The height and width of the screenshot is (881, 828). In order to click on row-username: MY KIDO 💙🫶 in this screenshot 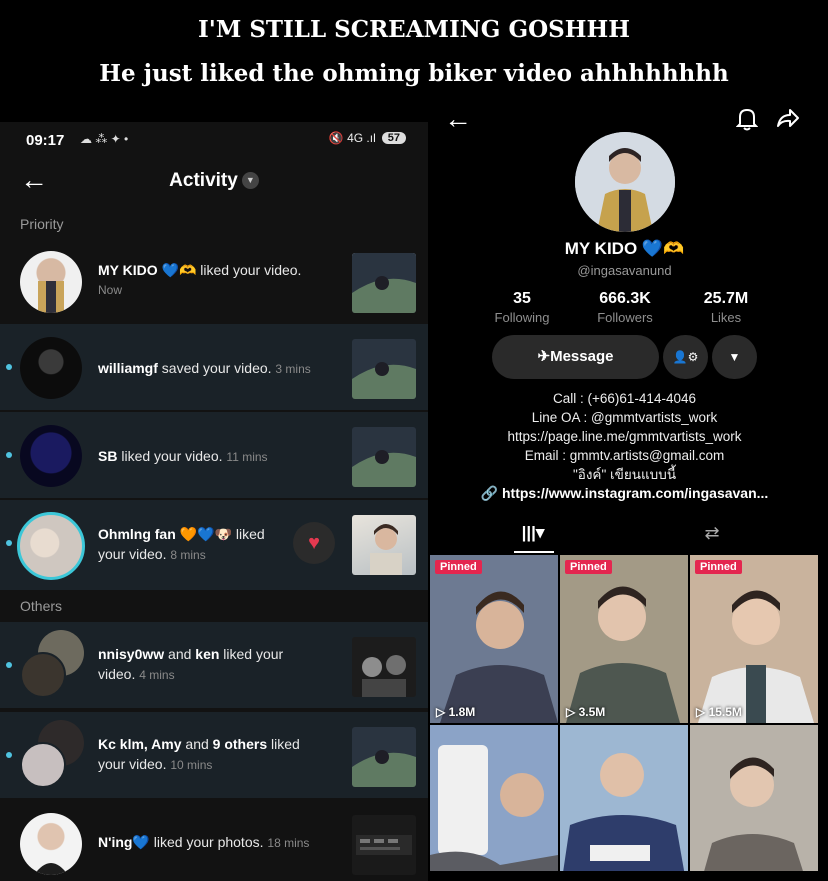, I will do `click(147, 270)`.